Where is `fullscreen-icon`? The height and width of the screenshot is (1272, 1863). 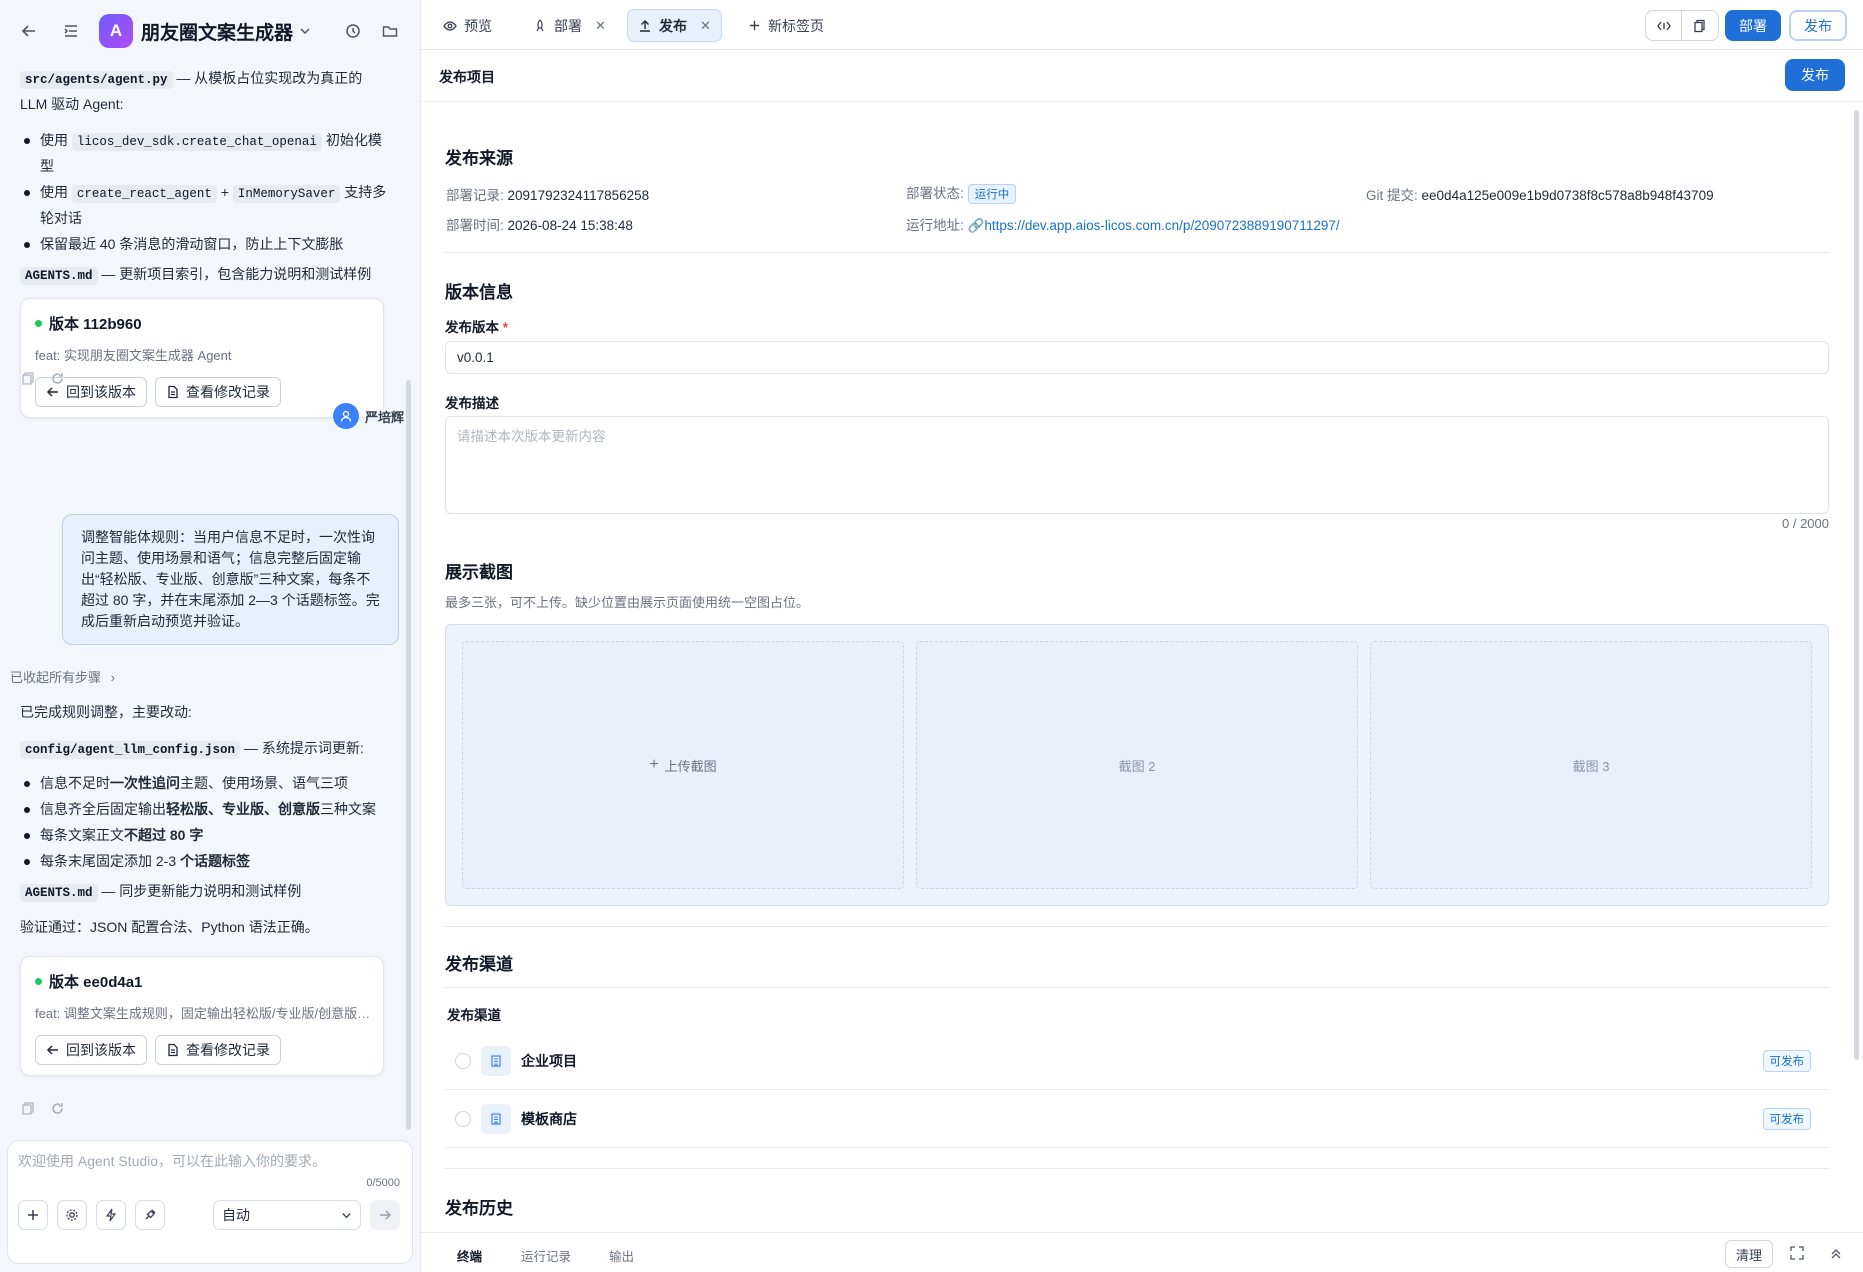 fullscreen-icon is located at coordinates (1797, 1253).